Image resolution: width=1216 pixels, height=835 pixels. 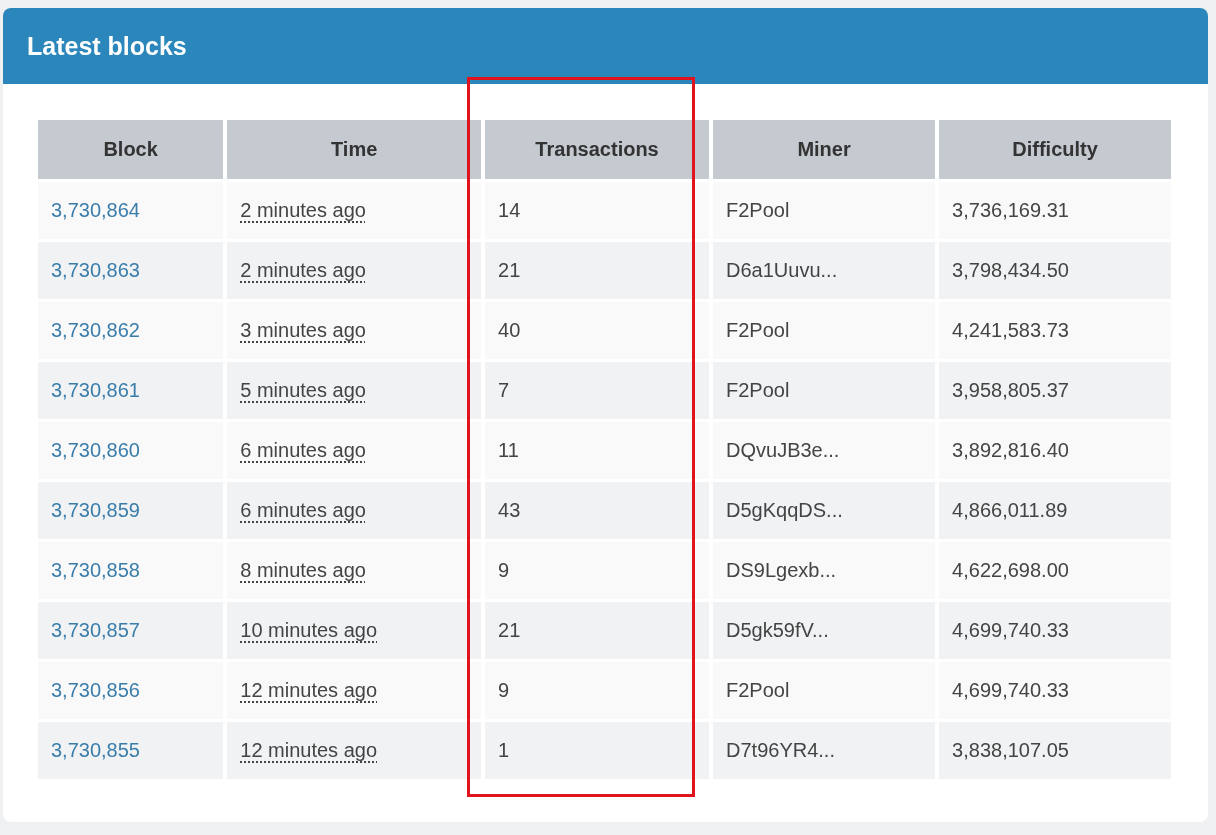 I want to click on column-header: Block, so click(x=131, y=149).